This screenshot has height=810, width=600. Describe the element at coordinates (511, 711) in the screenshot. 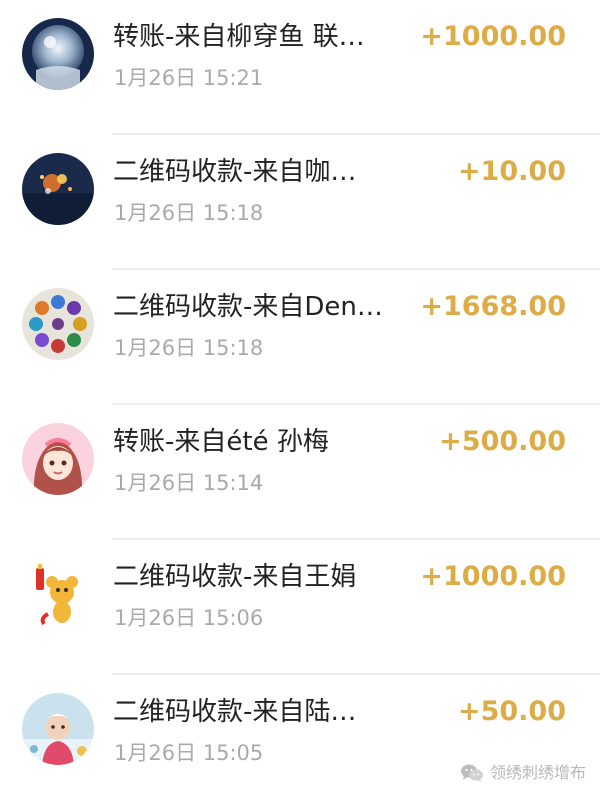

I see `transaction-amount: +50.00` at that location.